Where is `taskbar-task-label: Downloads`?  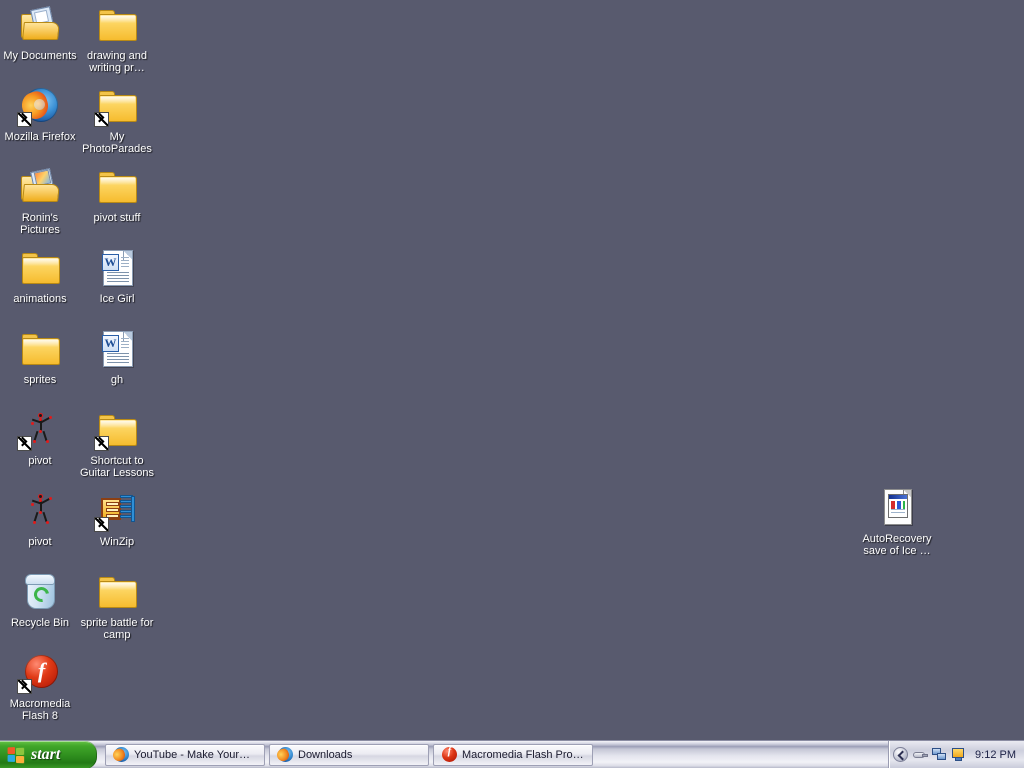 taskbar-task-label: Downloads is located at coordinates (325, 754).